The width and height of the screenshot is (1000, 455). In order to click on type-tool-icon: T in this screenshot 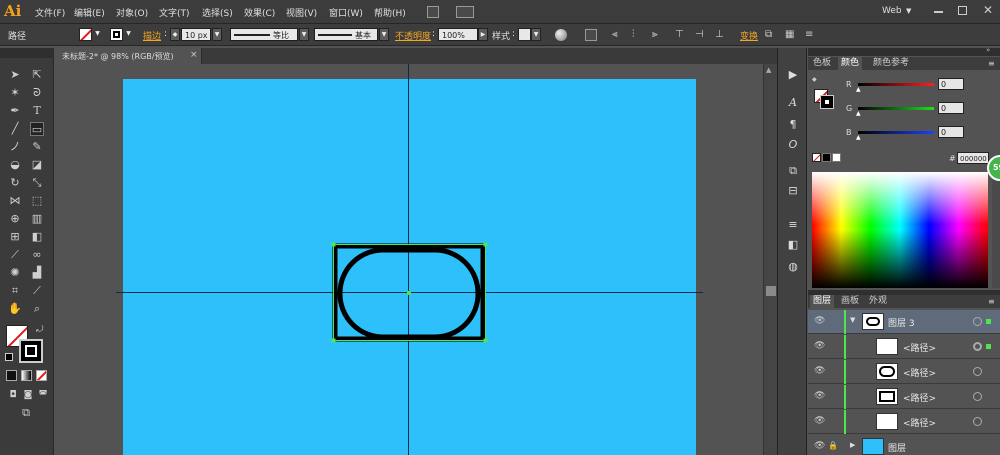, I will do `click(37, 111)`.